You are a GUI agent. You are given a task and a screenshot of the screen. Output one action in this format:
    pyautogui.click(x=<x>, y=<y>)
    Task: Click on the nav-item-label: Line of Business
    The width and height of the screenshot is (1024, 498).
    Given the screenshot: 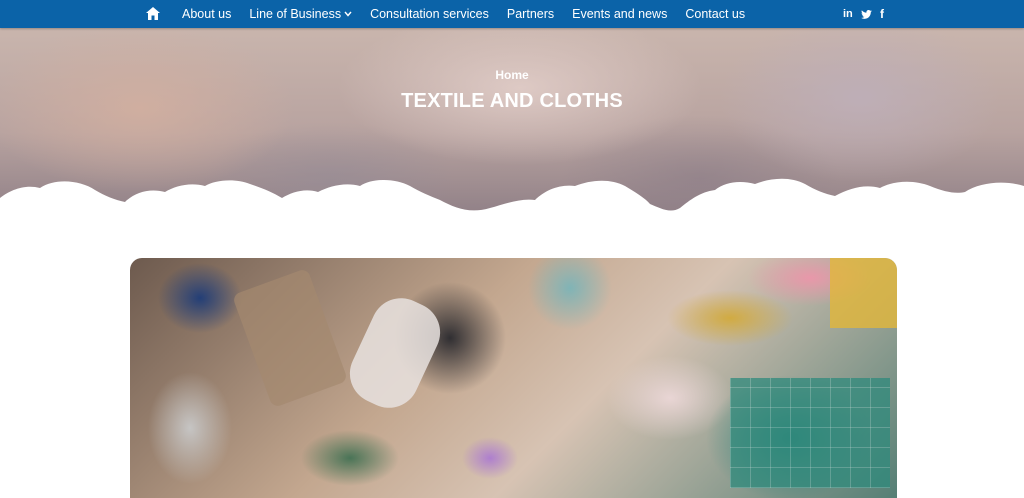 What is the action you would take?
    pyautogui.click(x=295, y=14)
    